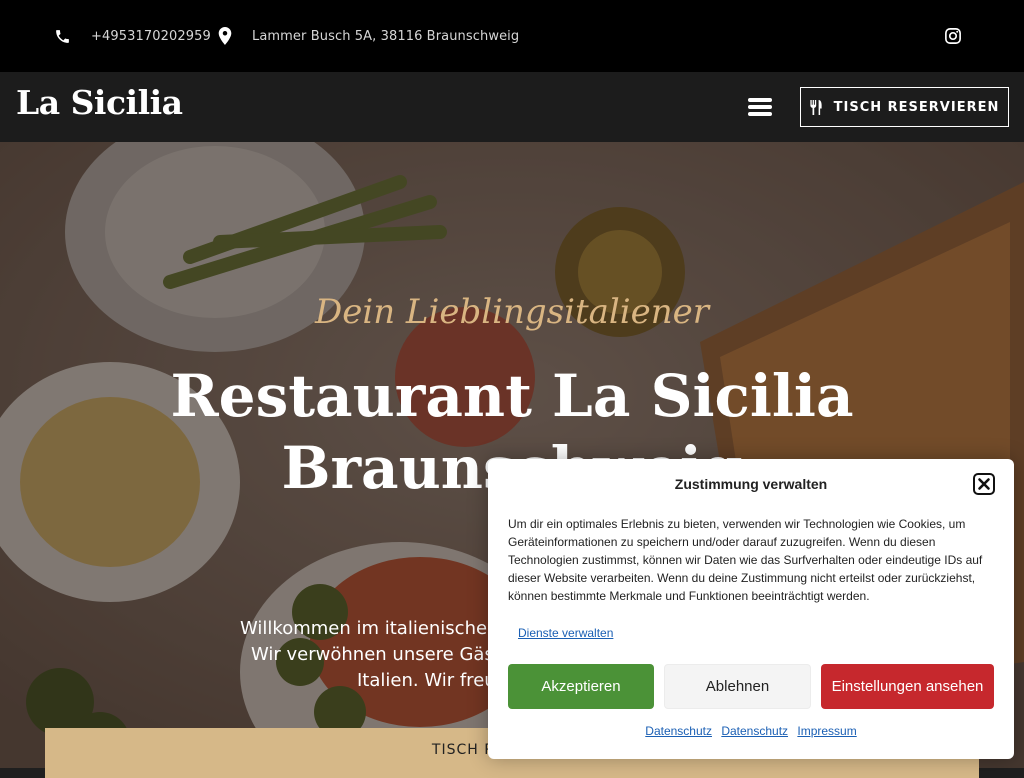 This screenshot has height=778, width=1024. I want to click on address-link: Lammer Busch 5A, 38116 Braunschweig, so click(368, 36).